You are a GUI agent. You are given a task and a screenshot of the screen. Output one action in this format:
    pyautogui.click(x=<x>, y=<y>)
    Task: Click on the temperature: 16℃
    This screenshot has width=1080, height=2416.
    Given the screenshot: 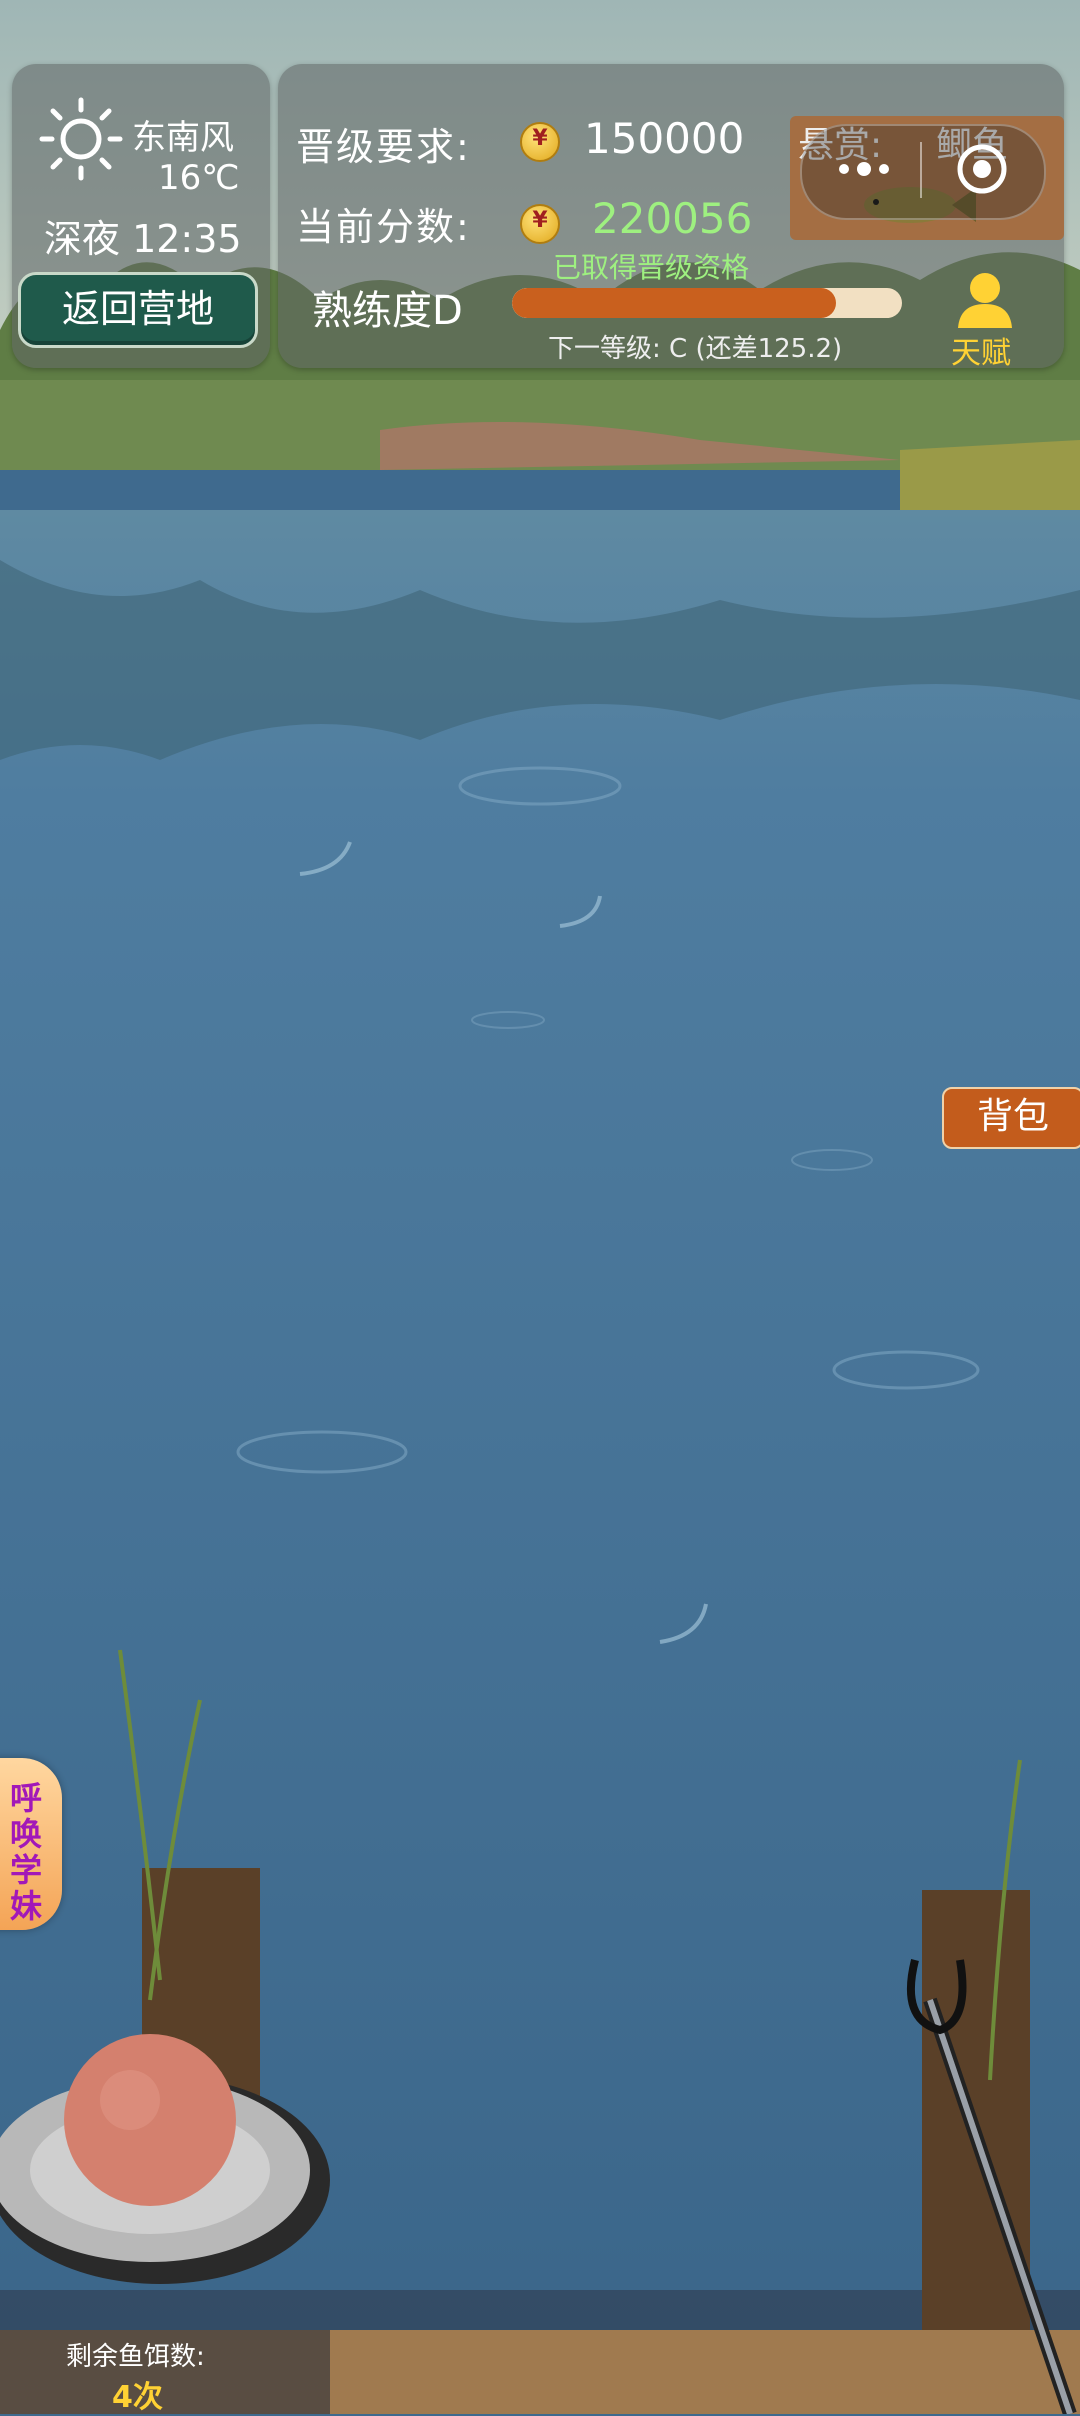 What is the action you would take?
    pyautogui.click(x=199, y=178)
    